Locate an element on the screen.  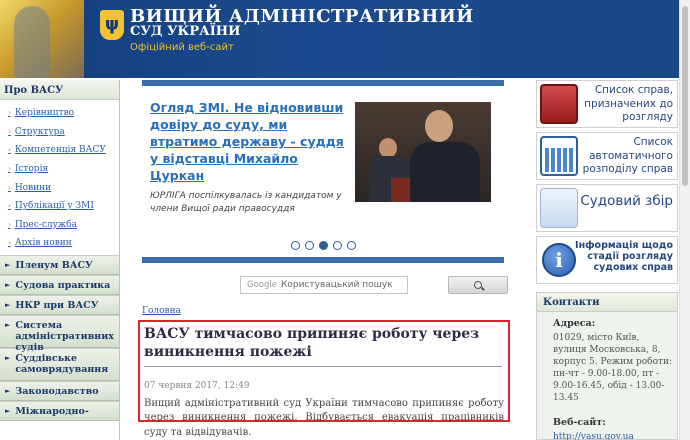
sidebar-subitem-press: › Прес-служба is located at coordinates (63, 225).